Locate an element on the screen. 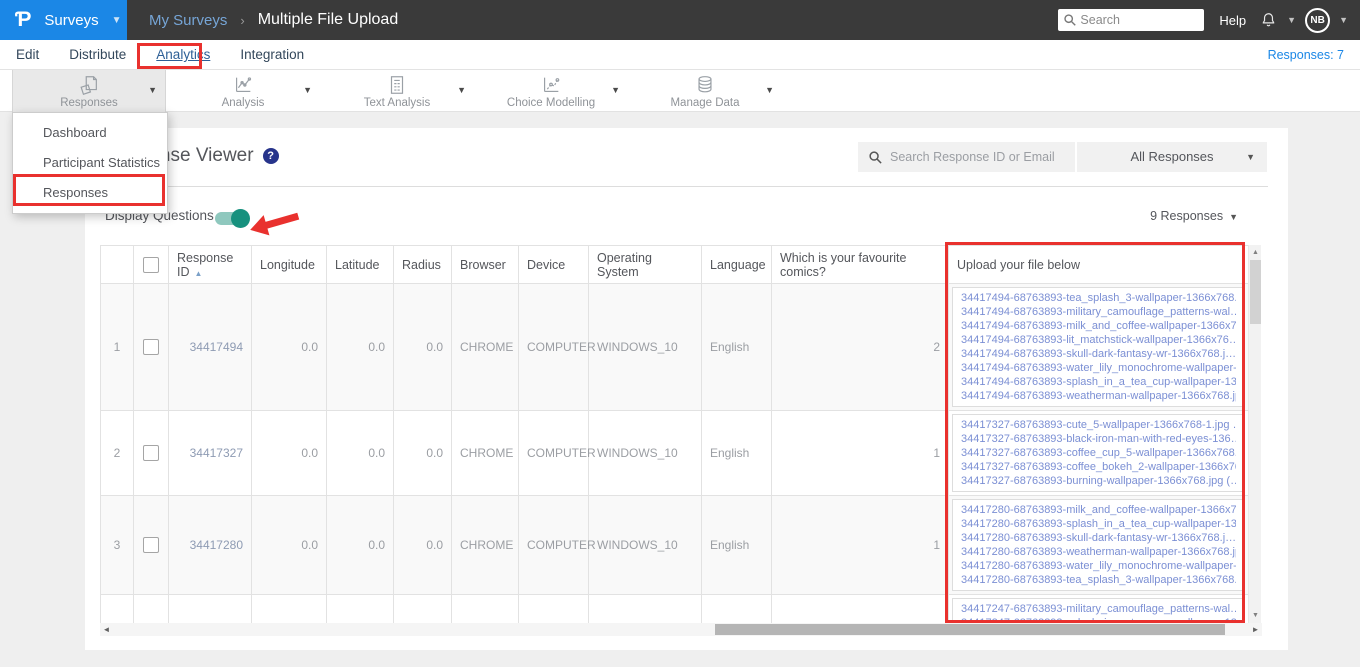  header-longitude: Longitude is located at coordinates (289, 264).